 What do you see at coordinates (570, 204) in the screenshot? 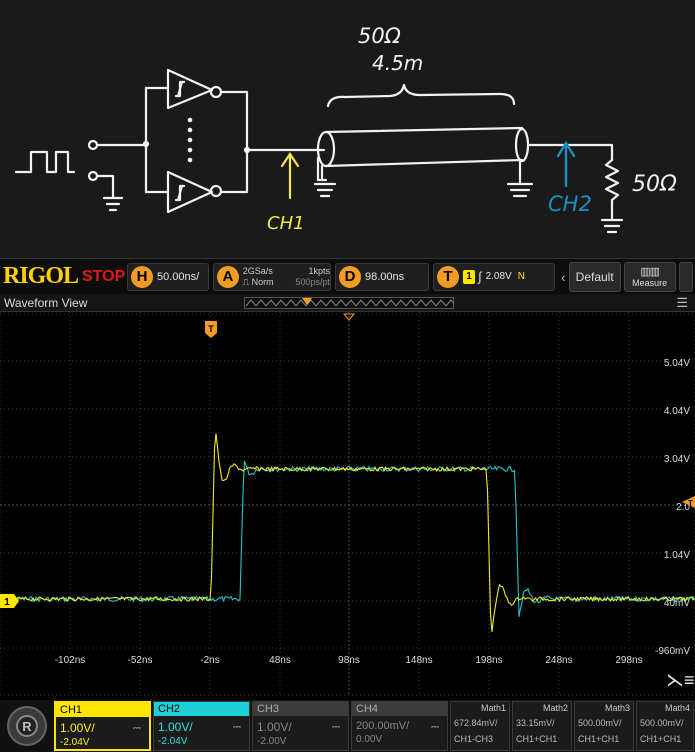
I see `ch2-label: CH2` at bounding box center [570, 204].